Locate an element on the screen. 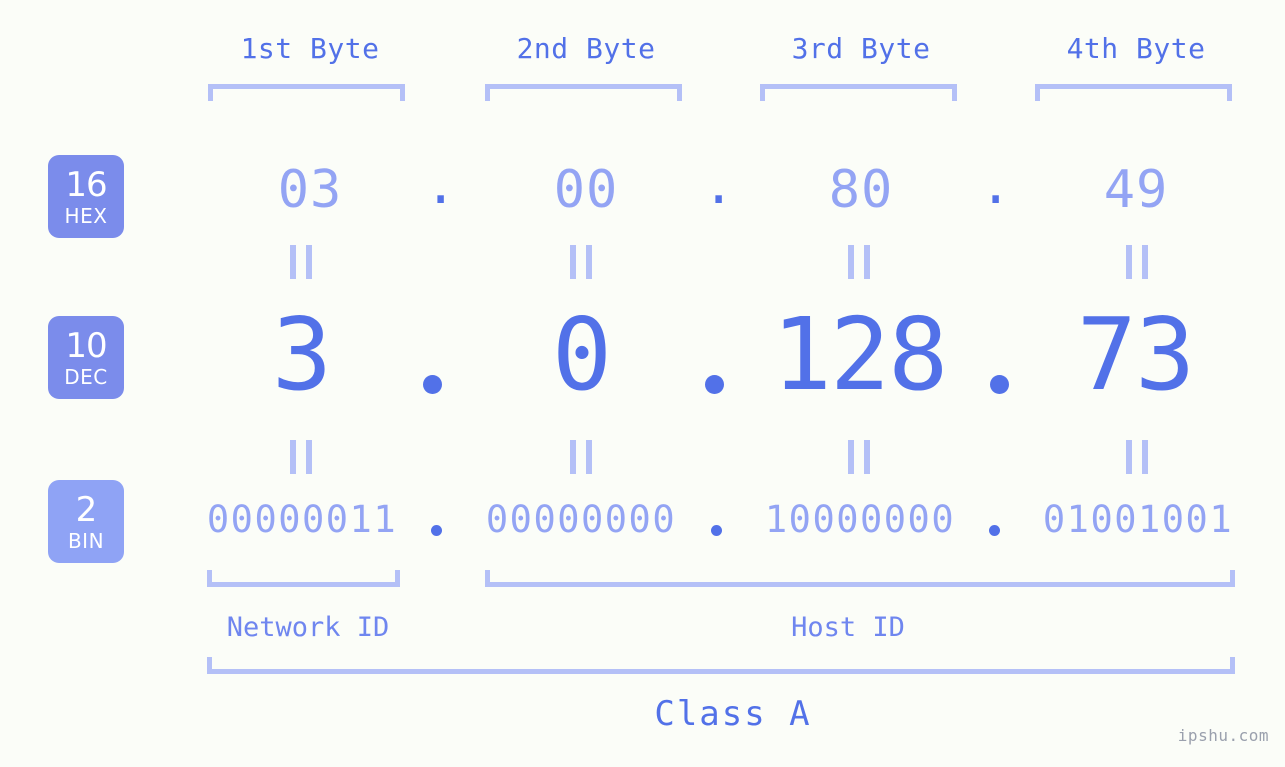  base-badge-bin: 2 BIN is located at coordinates (86, 521).